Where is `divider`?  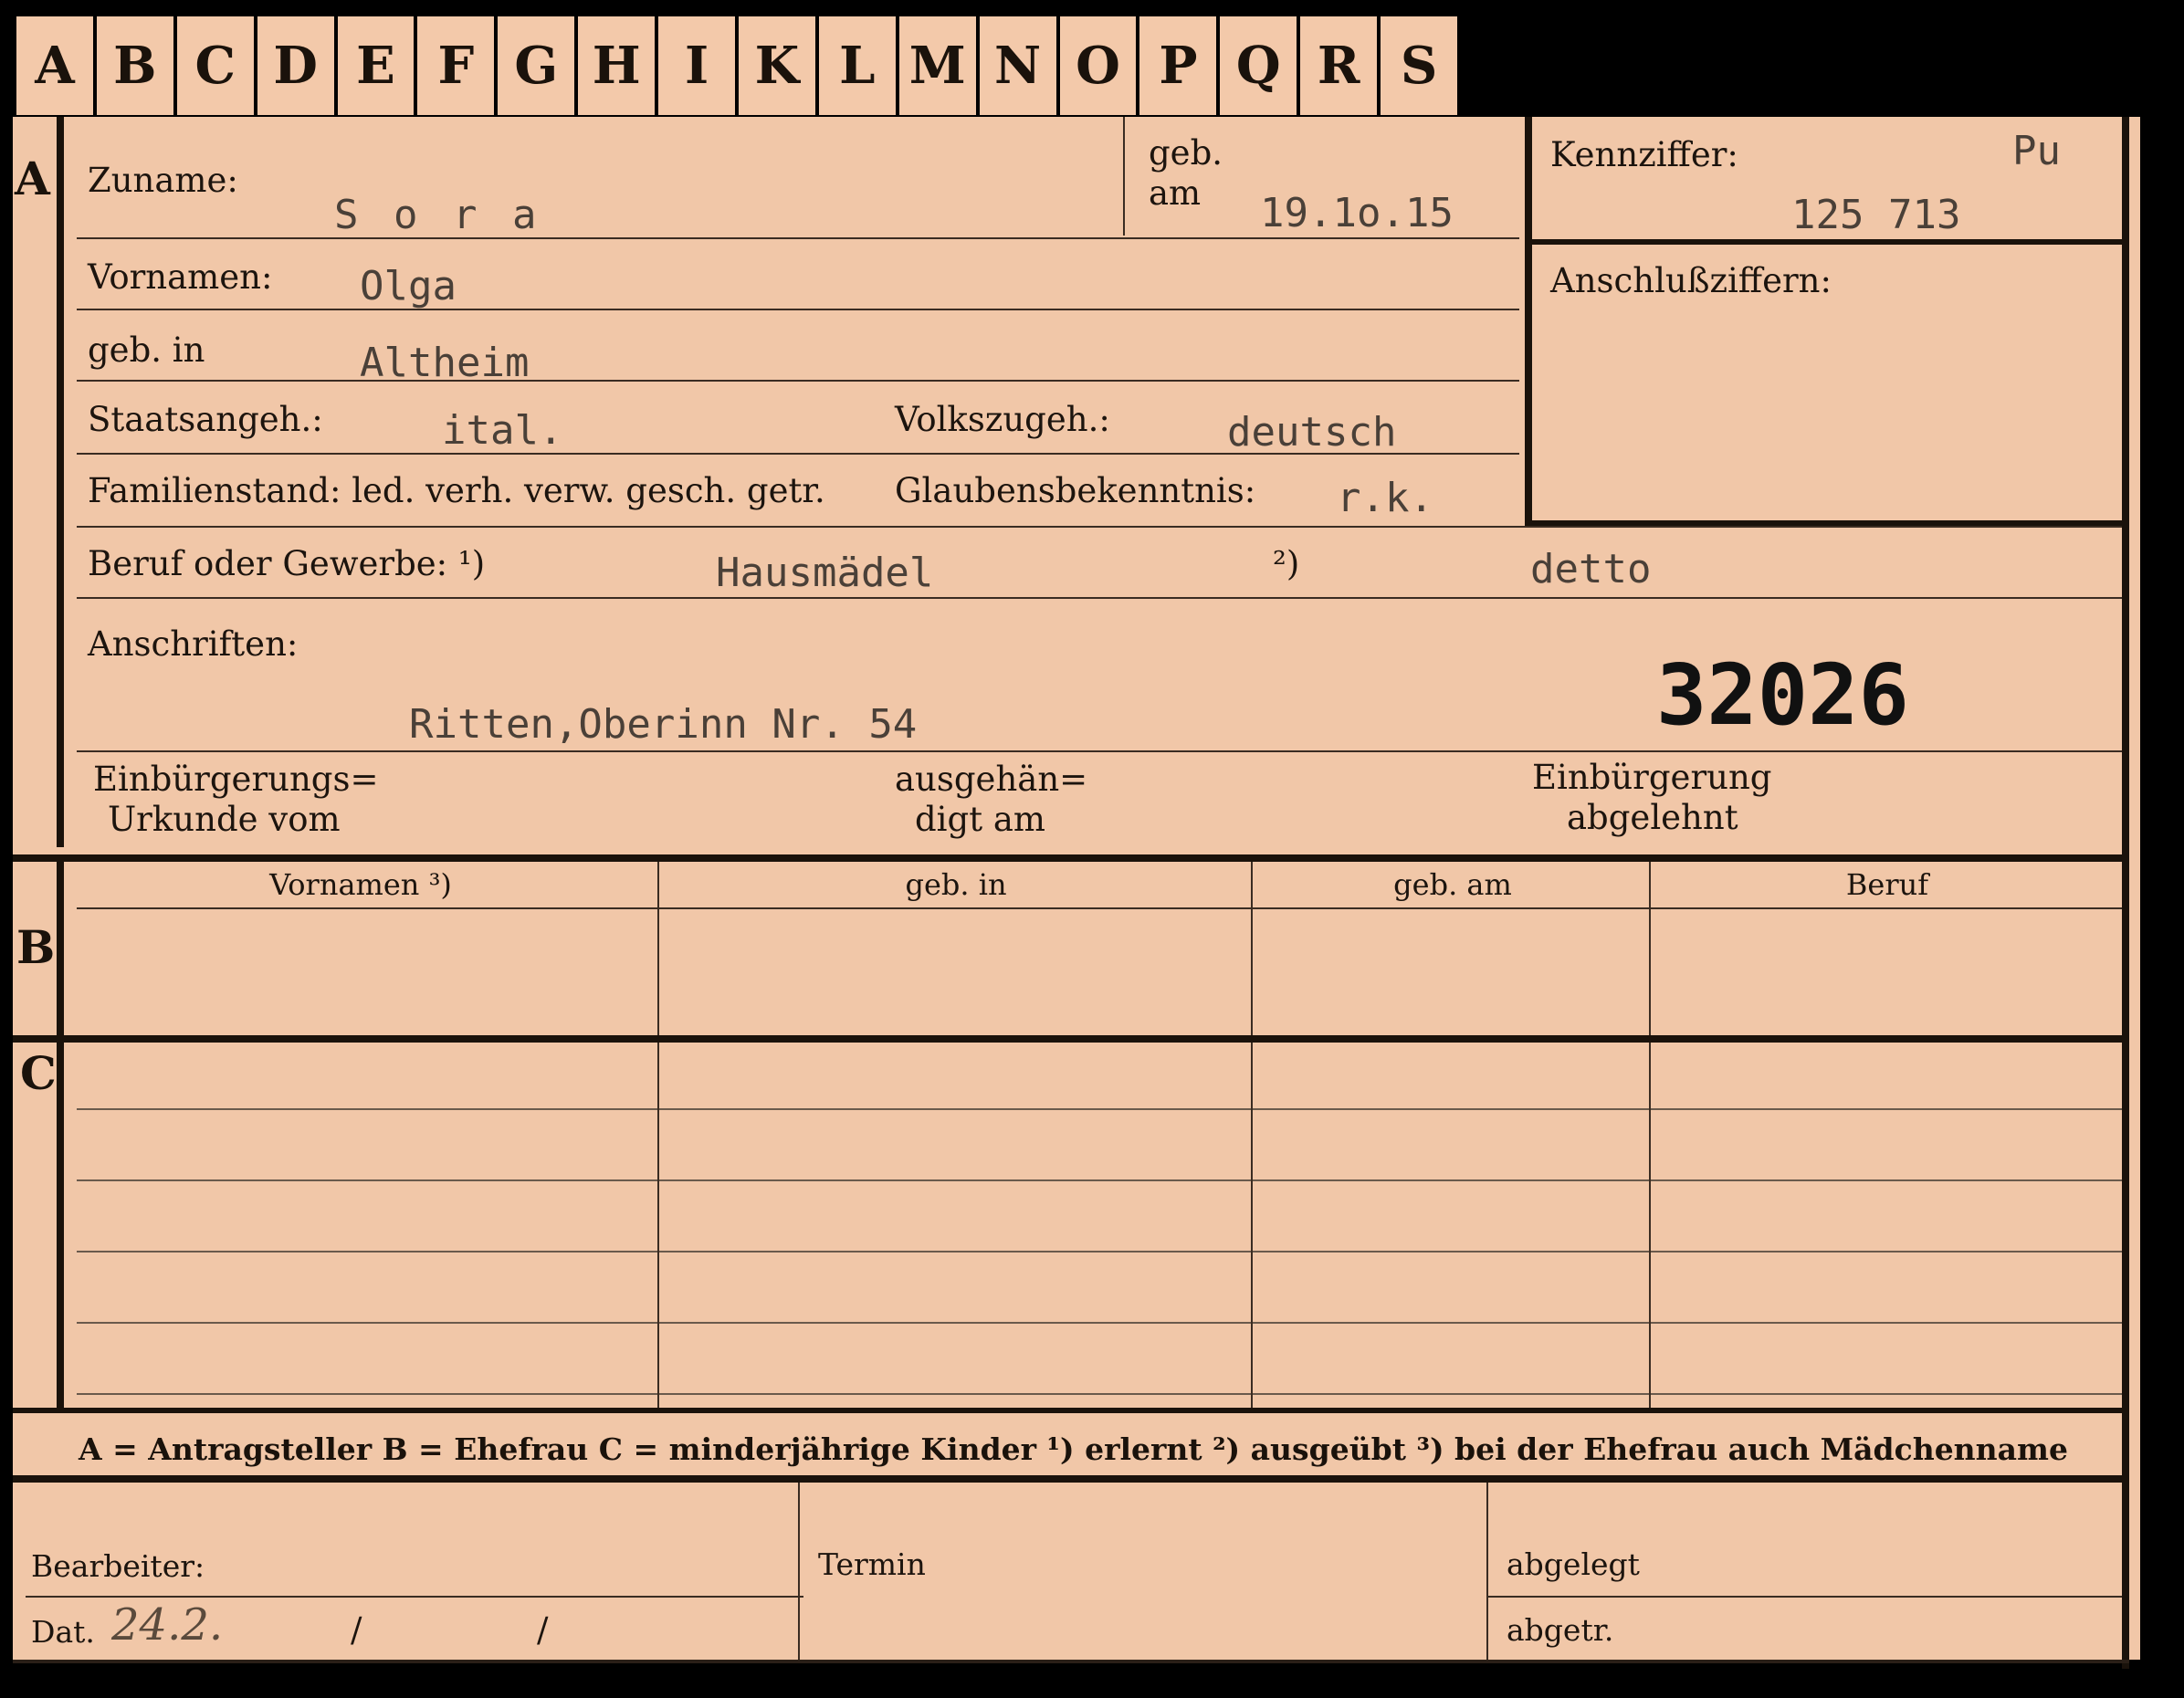
divider is located at coordinates (1124, 176).